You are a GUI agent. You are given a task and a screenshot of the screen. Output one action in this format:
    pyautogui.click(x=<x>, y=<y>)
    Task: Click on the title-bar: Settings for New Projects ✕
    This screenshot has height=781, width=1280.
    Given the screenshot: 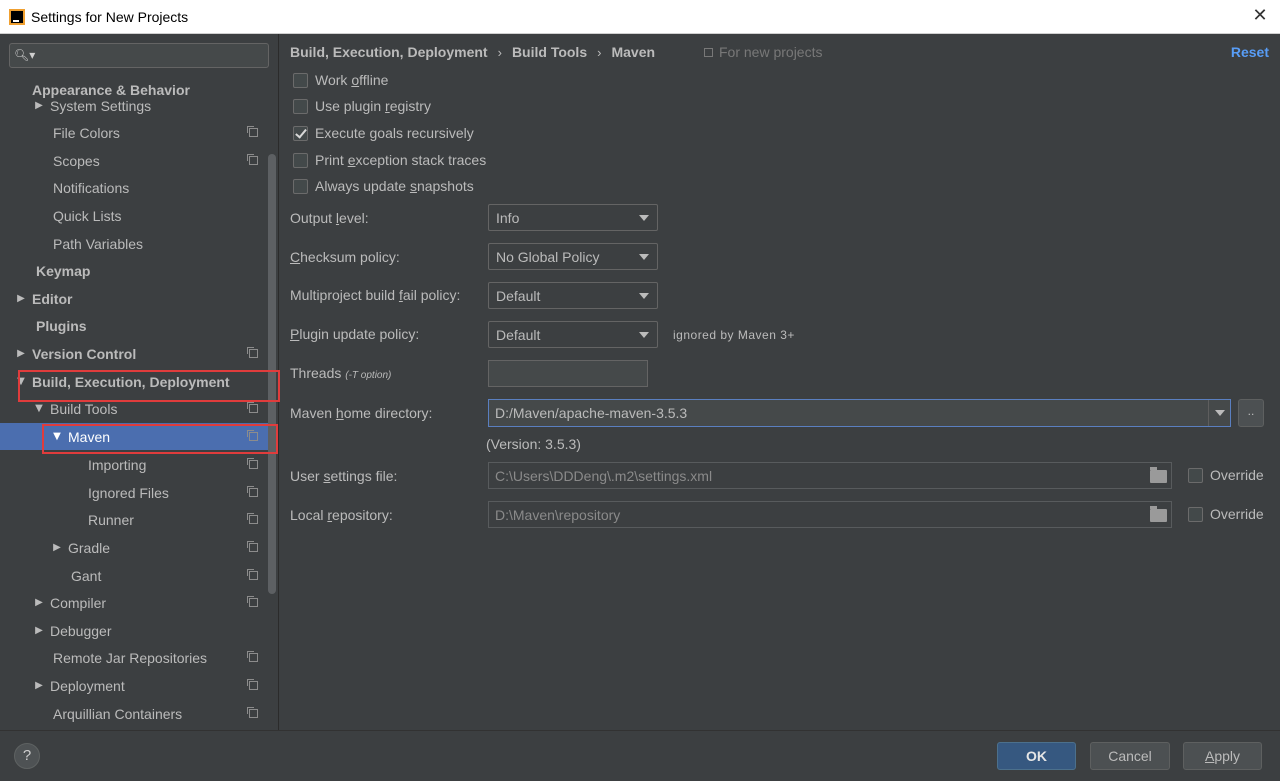 What is the action you would take?
    pyautogui.click(x=640, y=17)
    